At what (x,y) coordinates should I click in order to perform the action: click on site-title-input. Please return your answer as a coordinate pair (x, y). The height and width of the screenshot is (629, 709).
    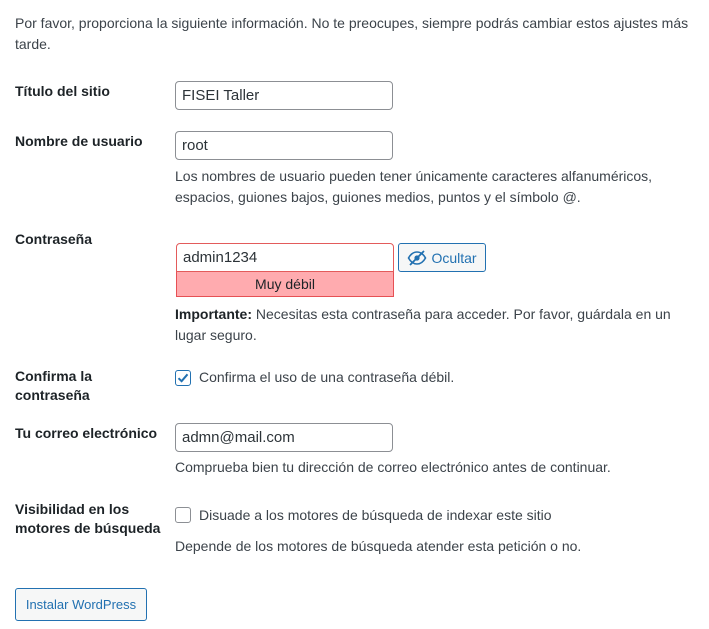
    Looking at the image, I should click on (284, 95).